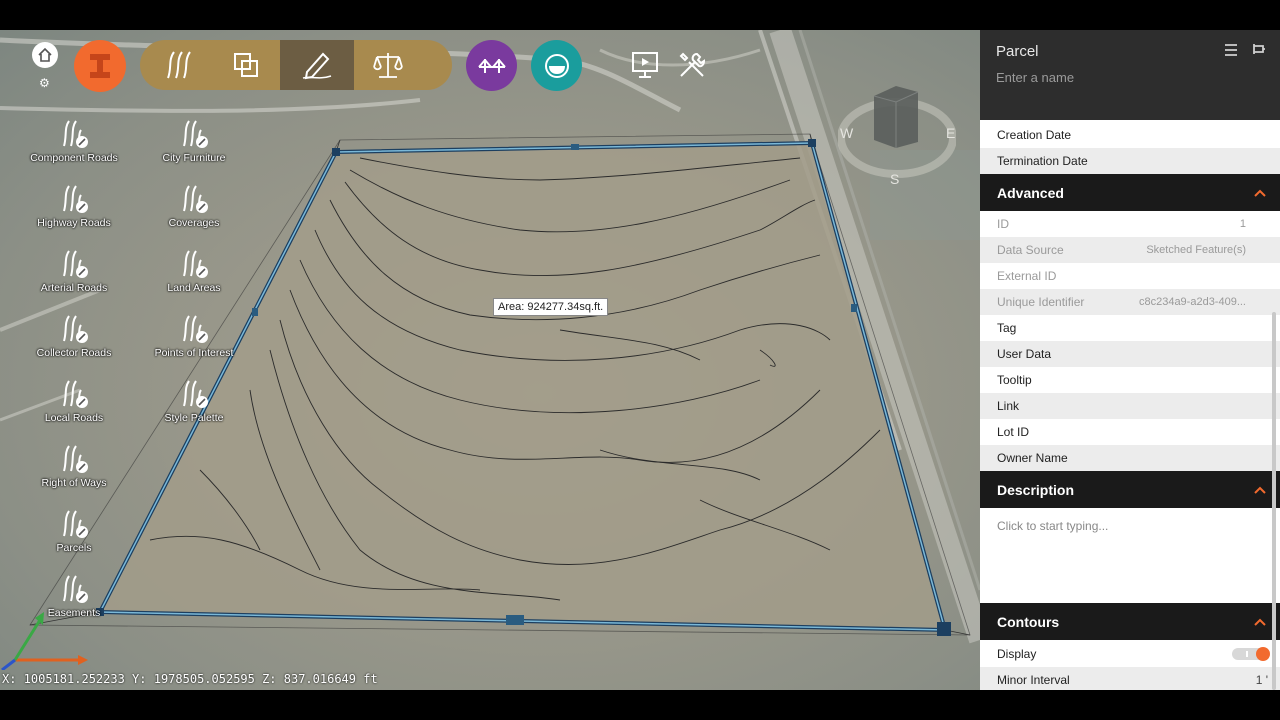 Image resolution: width=1280 pixels, height=720 pixels. I want to click on asset-style-palette: Style Palette, so click(194, 401).